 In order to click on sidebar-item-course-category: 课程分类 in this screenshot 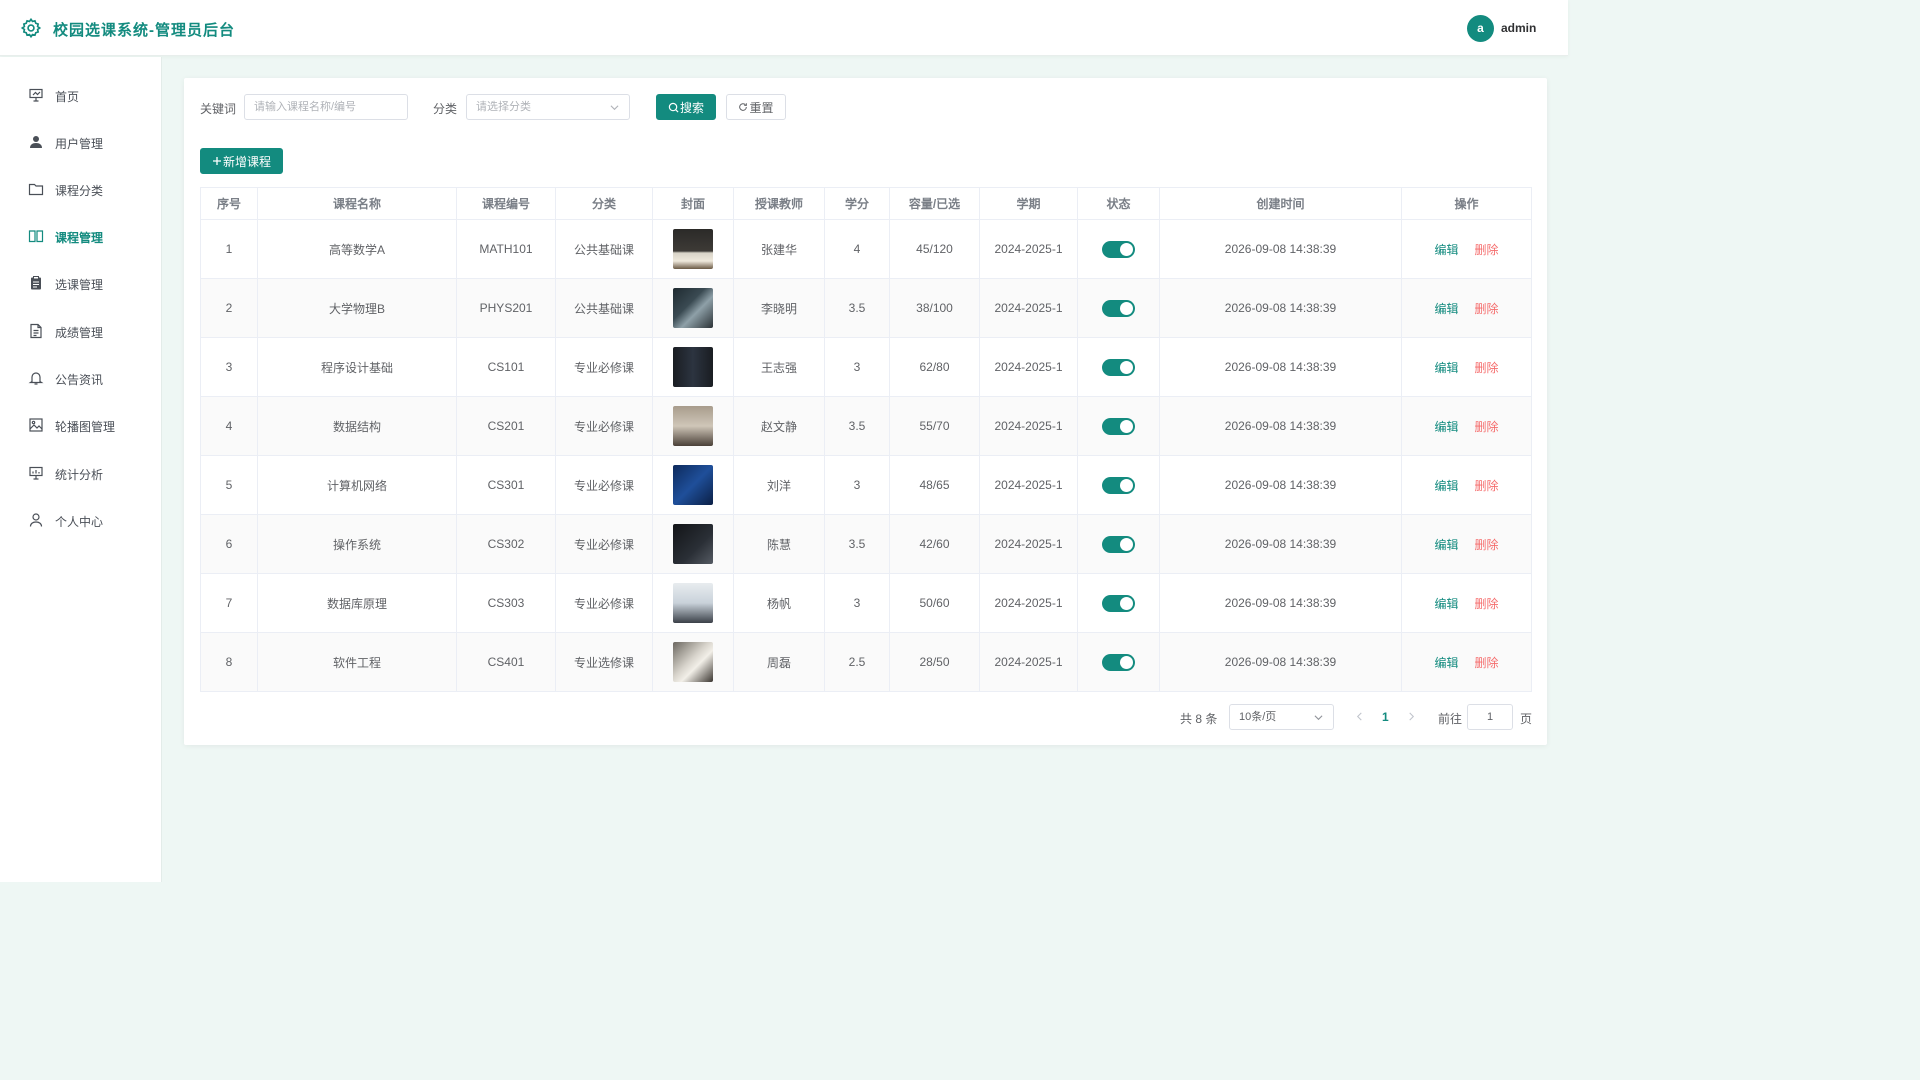, I will do `click(81, 189)`.